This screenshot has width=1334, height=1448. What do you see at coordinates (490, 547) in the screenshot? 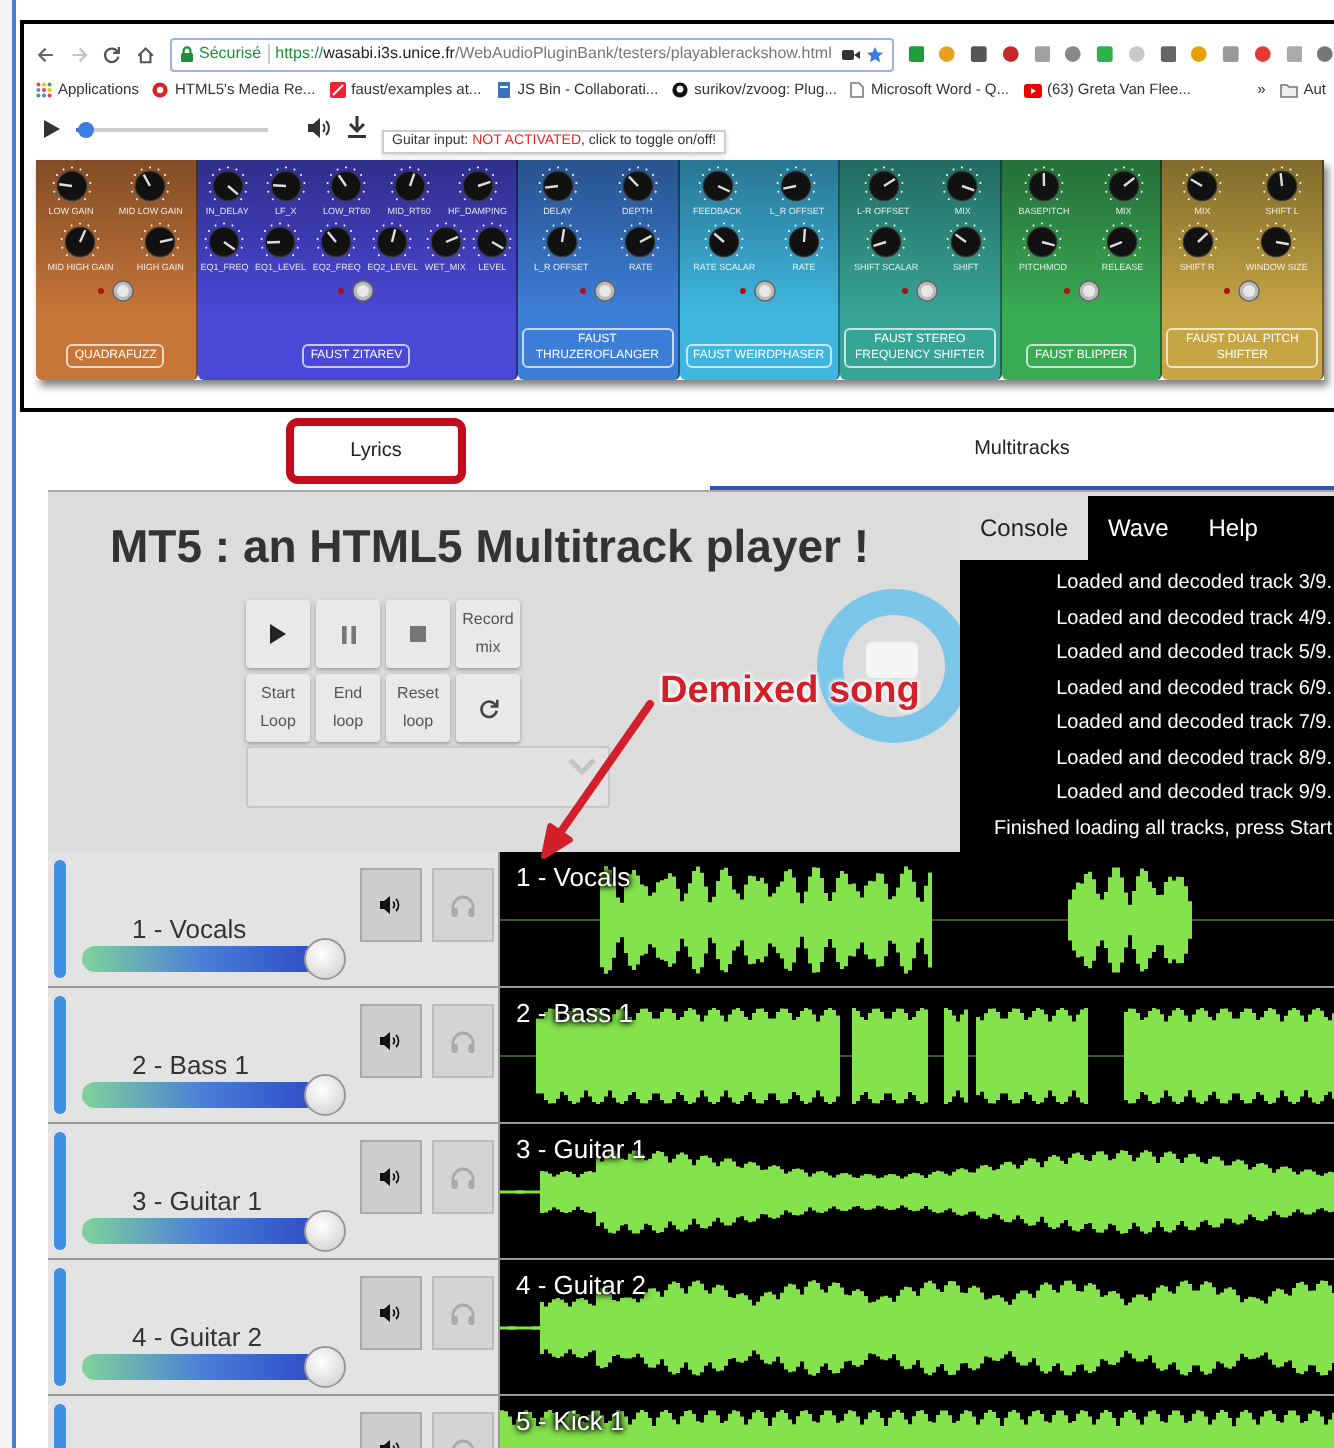
I see `app-title: MT5 : an HTML5 Multitrack player !` at bounding box center [490, 547].